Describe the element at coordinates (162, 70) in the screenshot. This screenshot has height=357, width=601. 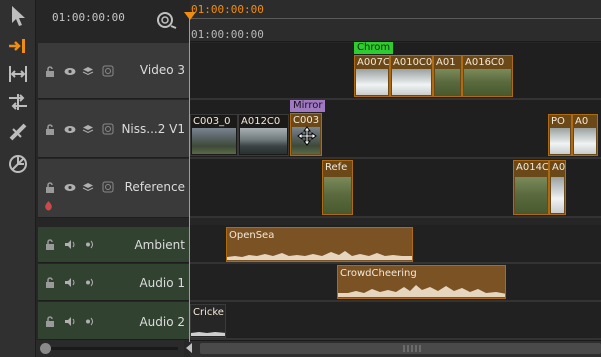
I see `track-name: Video 3` at that location.